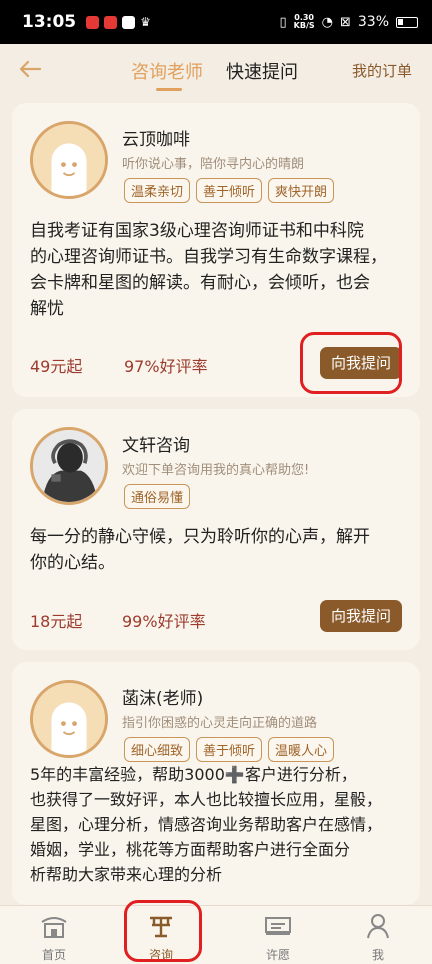 This screenshot has width=432, height=964. Describe the element at coordinates (301, 749) in the screenshot. I see `tag: 温暖人心` at that location.